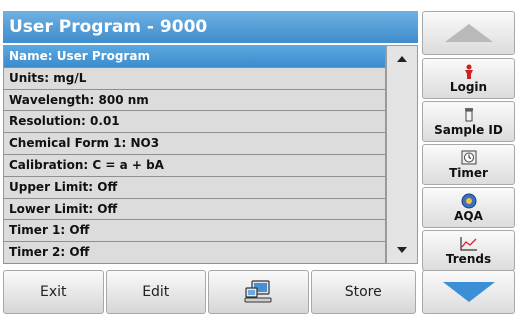 This screenshot has height=314, width=515. I want to click on trend-chart-icon, so click(468, 244).